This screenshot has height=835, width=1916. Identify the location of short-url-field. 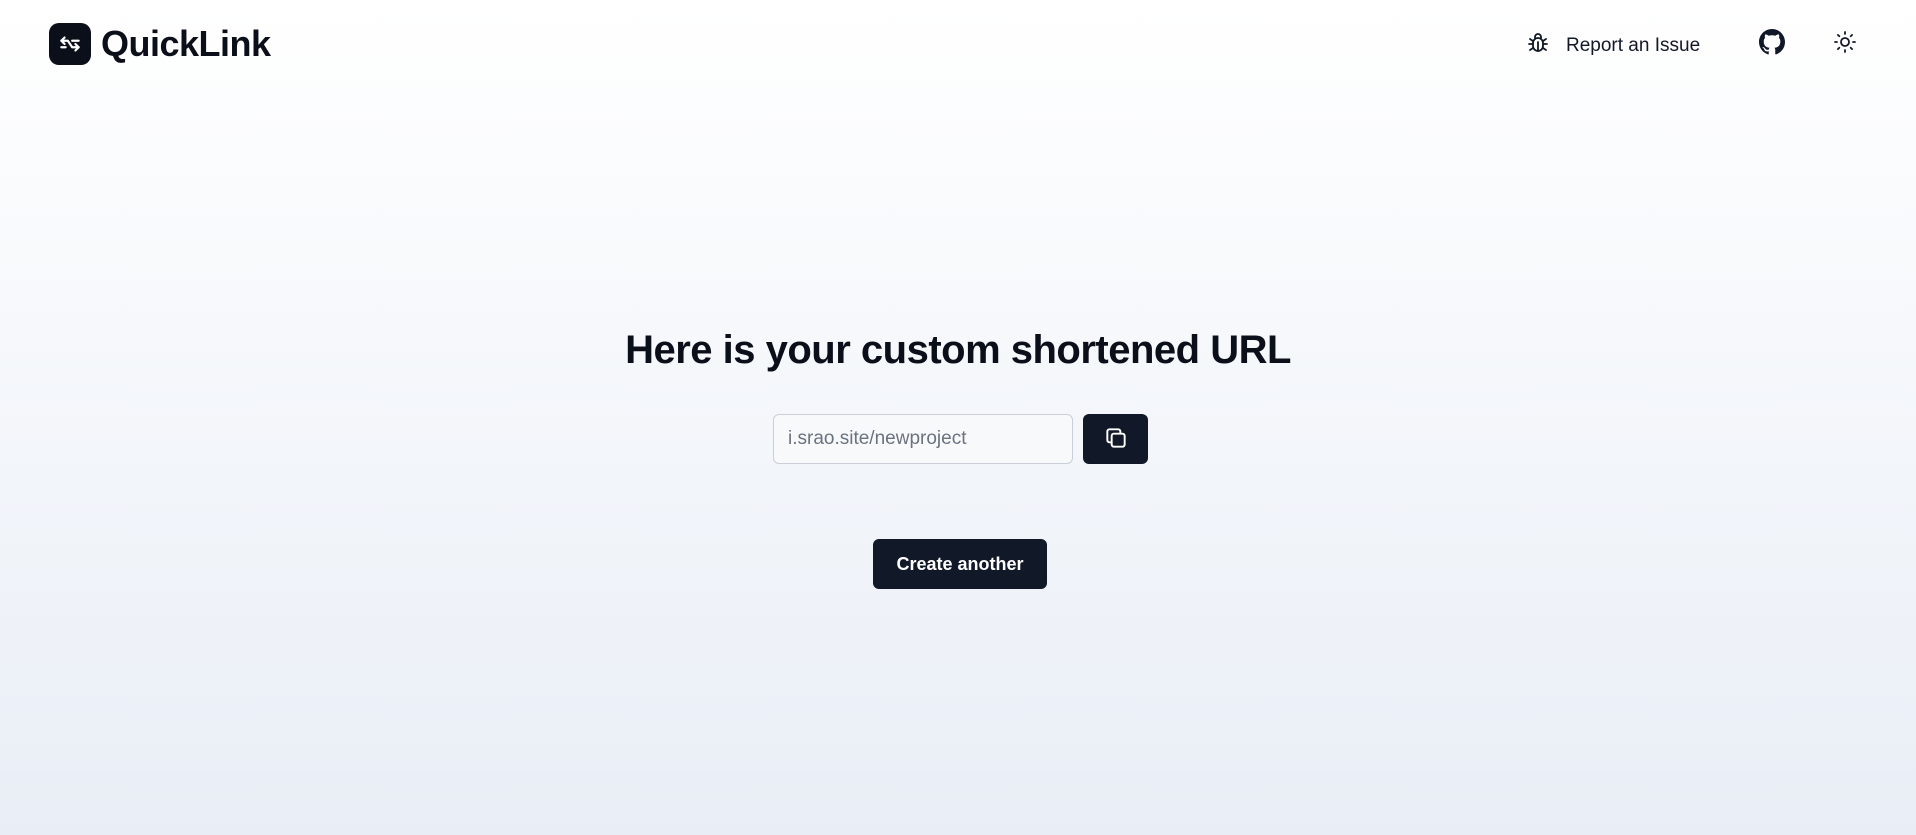
(923, 439).